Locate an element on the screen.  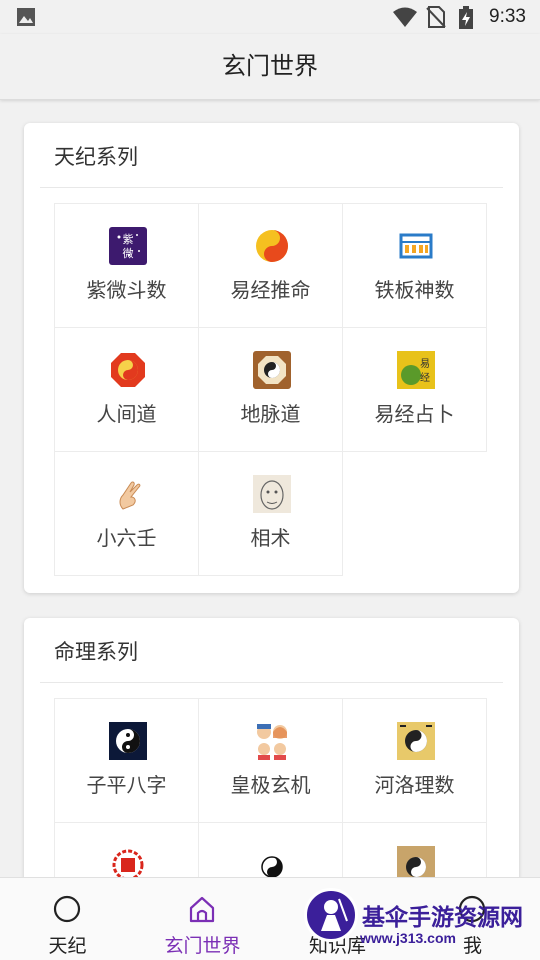
grid-item-label: 易经占卜 is located at coordinates (414, 415).